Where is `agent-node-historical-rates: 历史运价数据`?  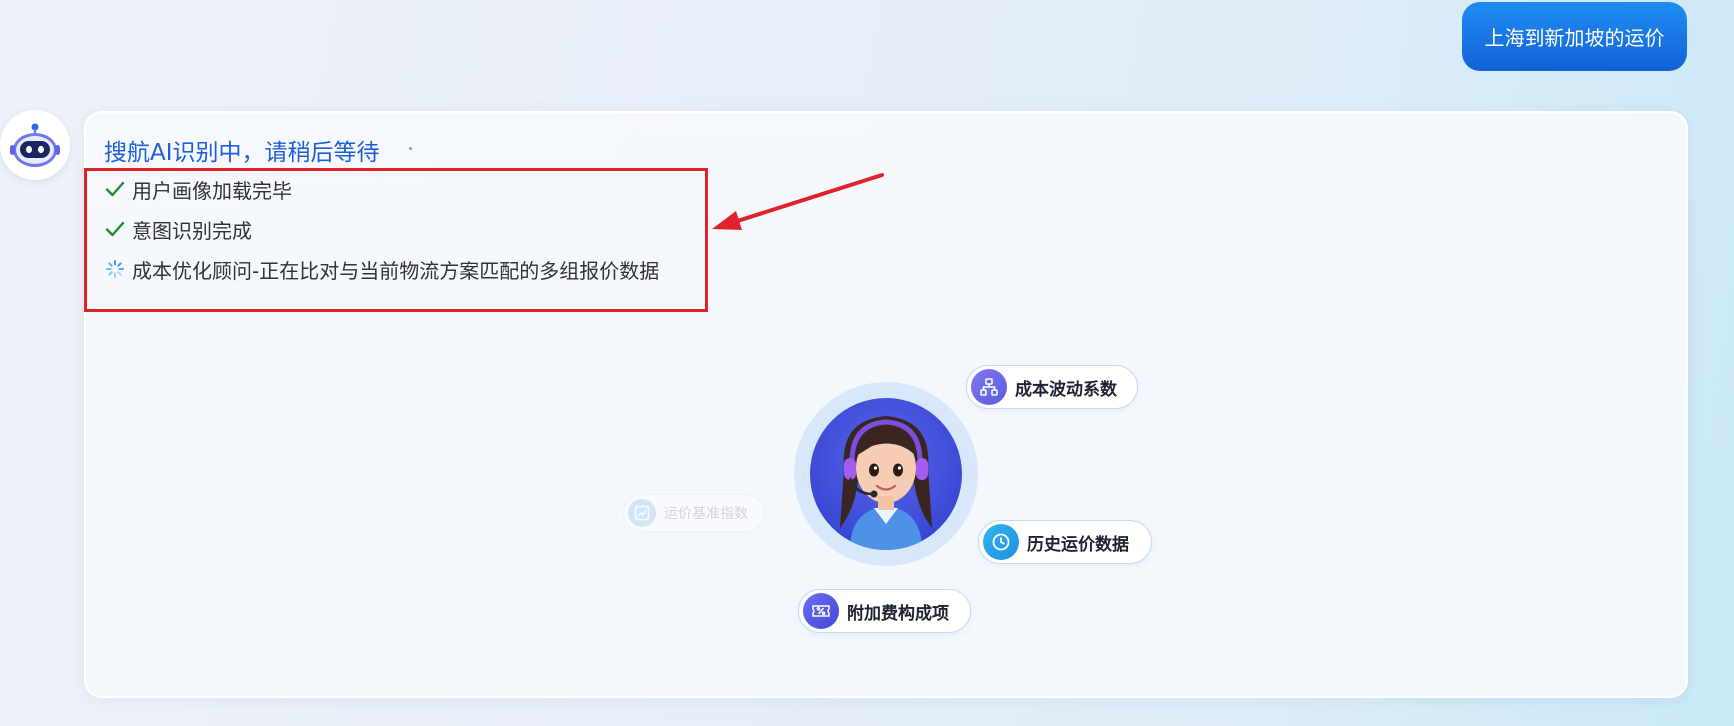
agent-node-historical-rates: 历史运价数据 is located at coordinates (1065, 542).